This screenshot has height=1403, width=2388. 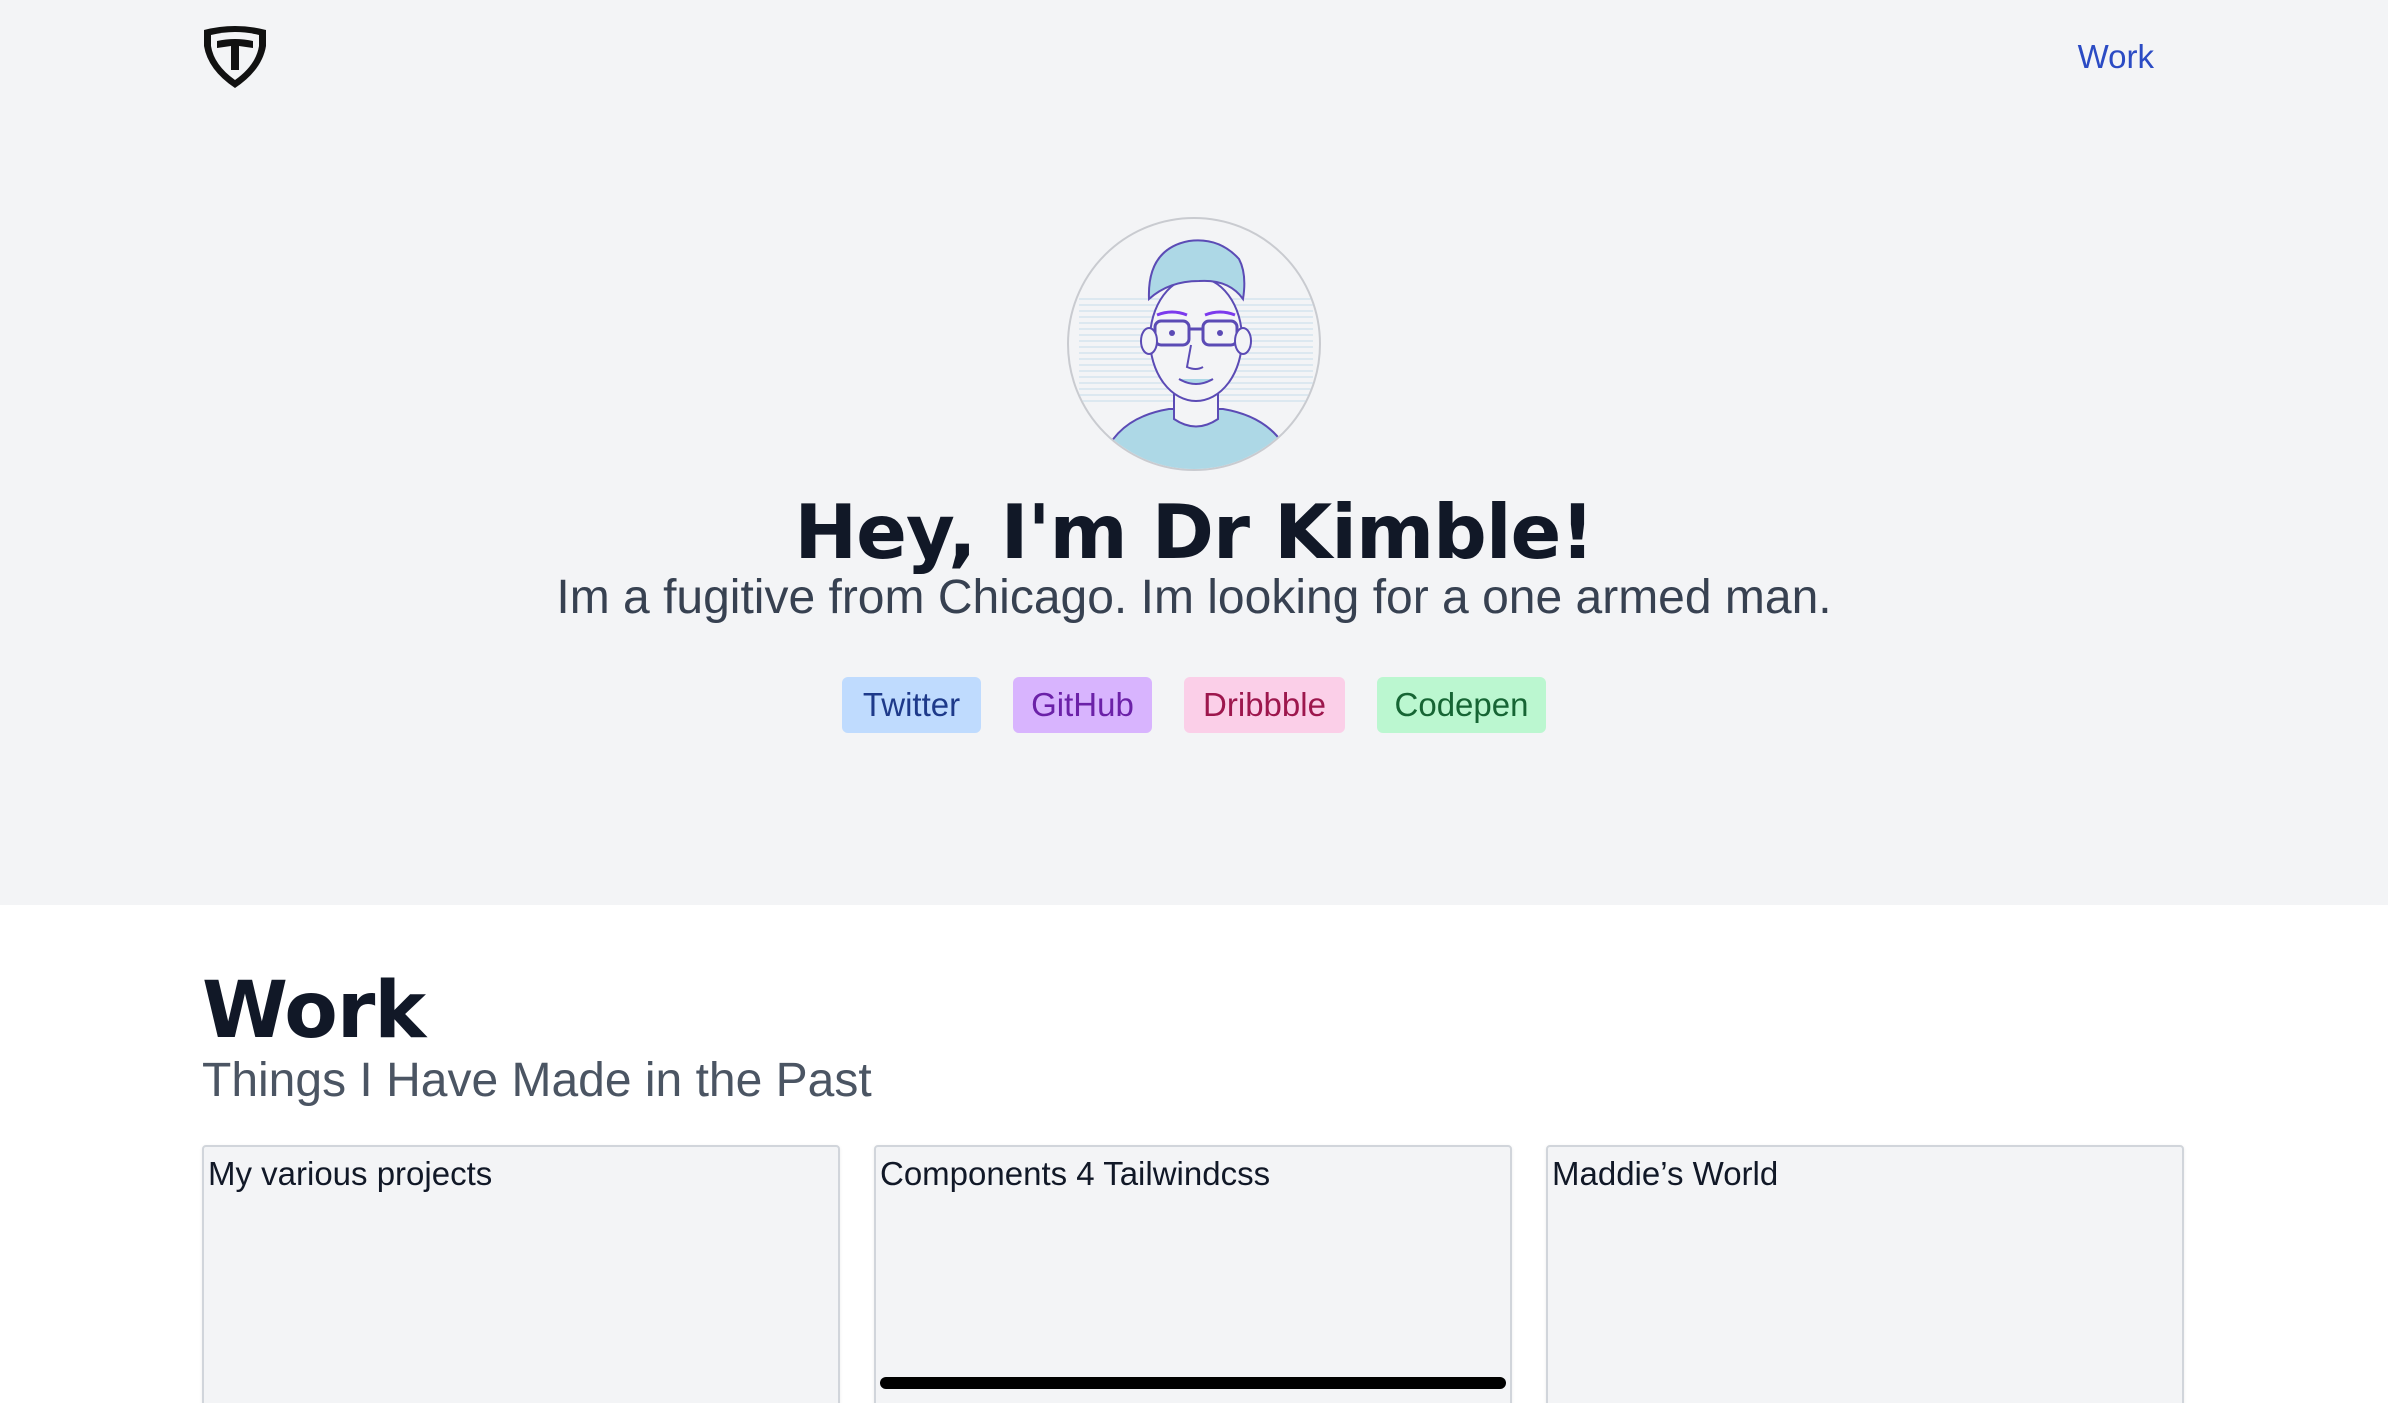 I want to click on project-card: My various projects, so click(x=521, y=1274).